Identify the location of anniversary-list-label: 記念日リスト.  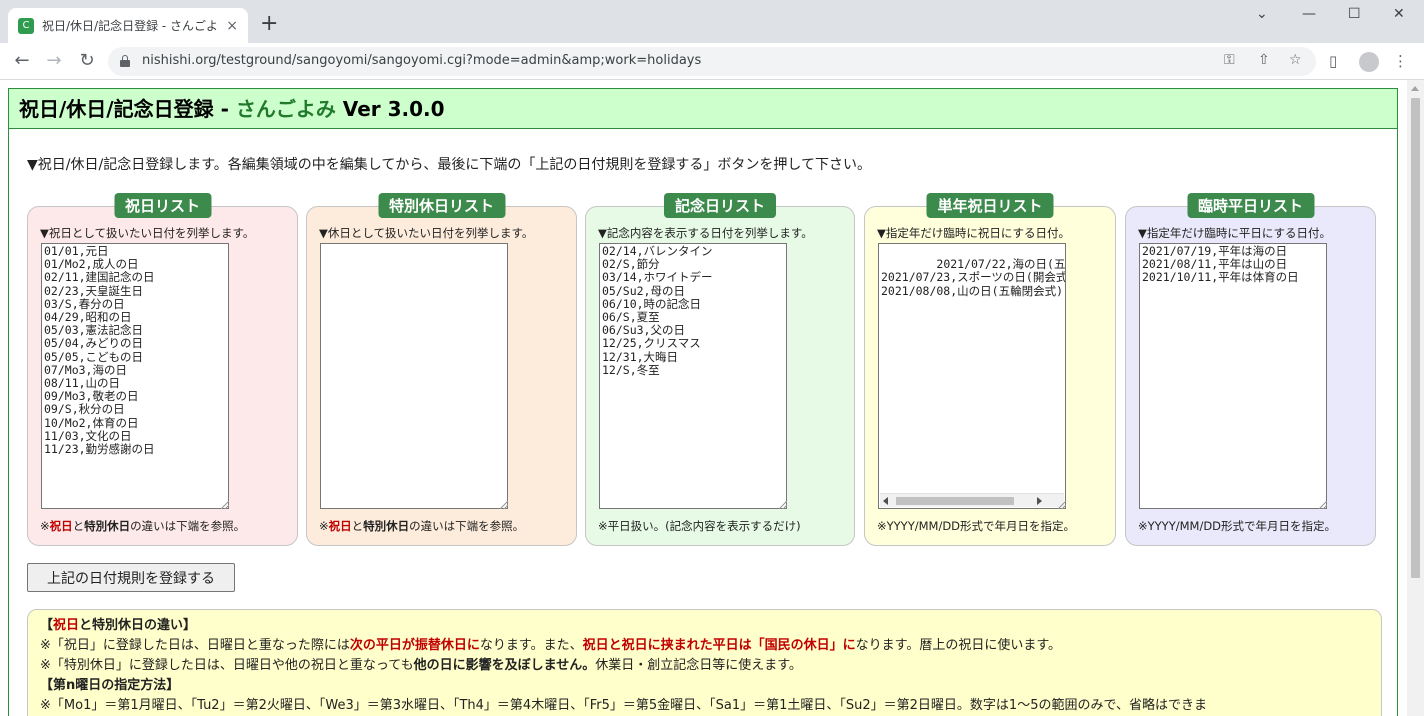
(720, 205).